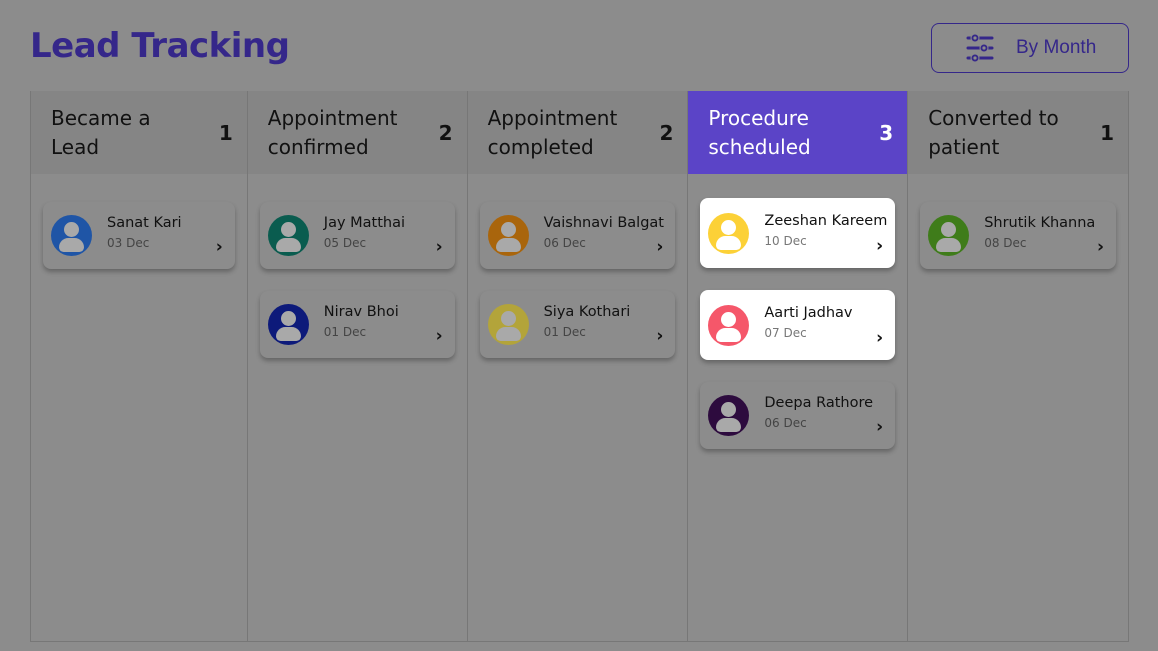  I want to click on lead-card: Deepa Rathore 06 Dec ›, so click(798, 415).